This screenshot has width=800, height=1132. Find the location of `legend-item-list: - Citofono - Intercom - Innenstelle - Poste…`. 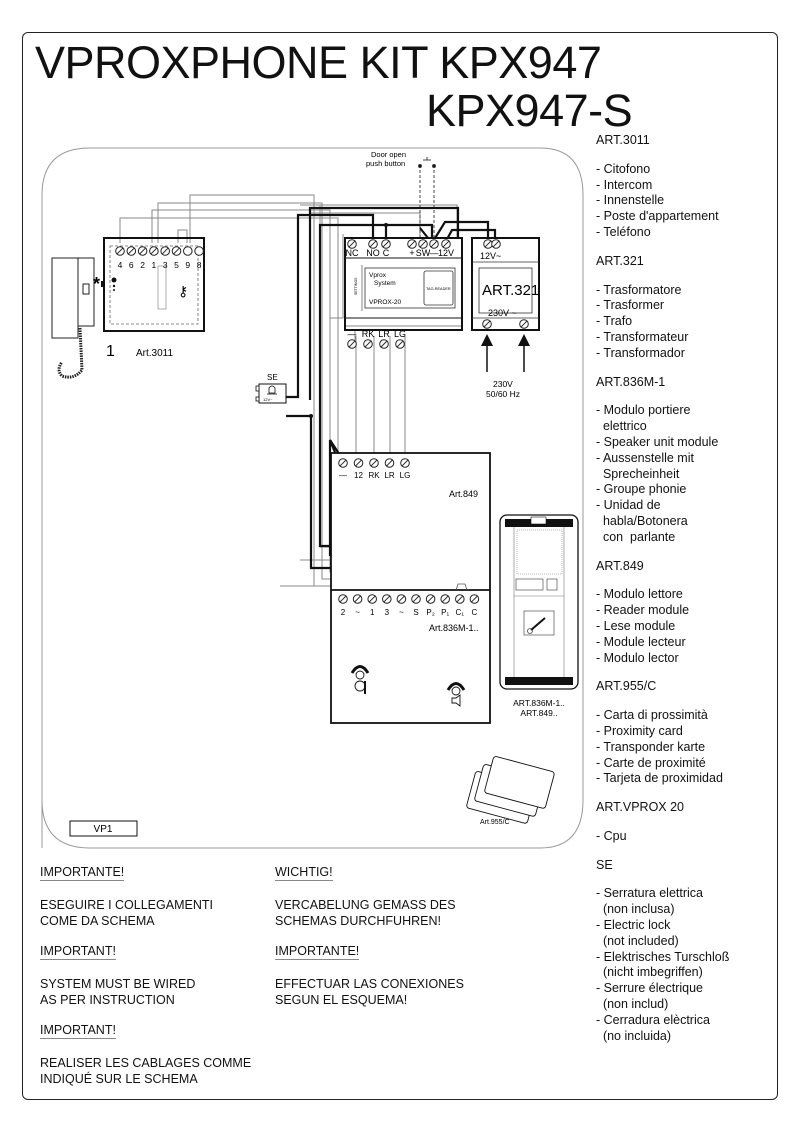

legend-item-list: - Citofono - Intercom - Innenstelle - Poste… is located at coordinates (686, 201).